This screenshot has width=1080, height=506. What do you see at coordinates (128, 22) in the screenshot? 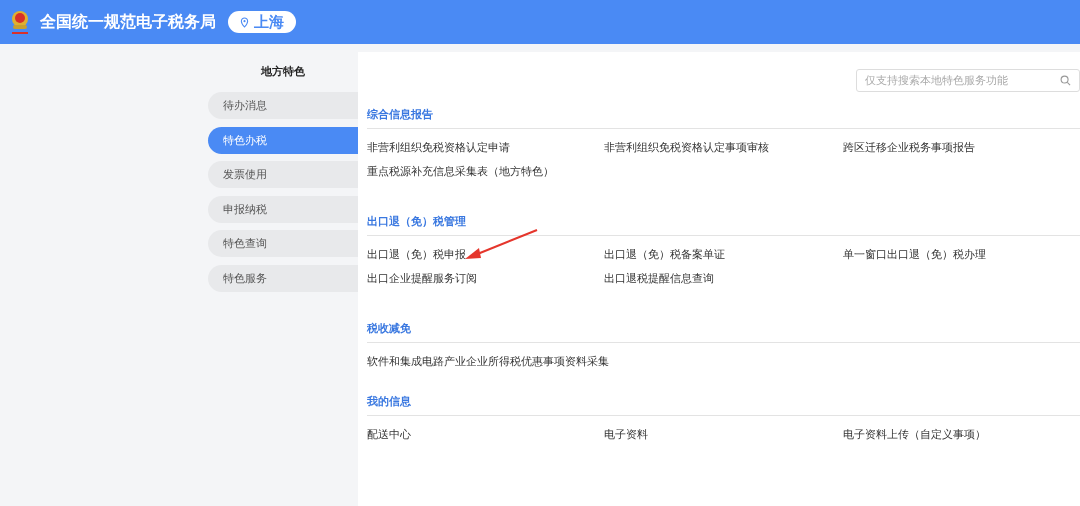
I see `site-title: 全国统一规范电子税务局` at bounding box center [128, 22].